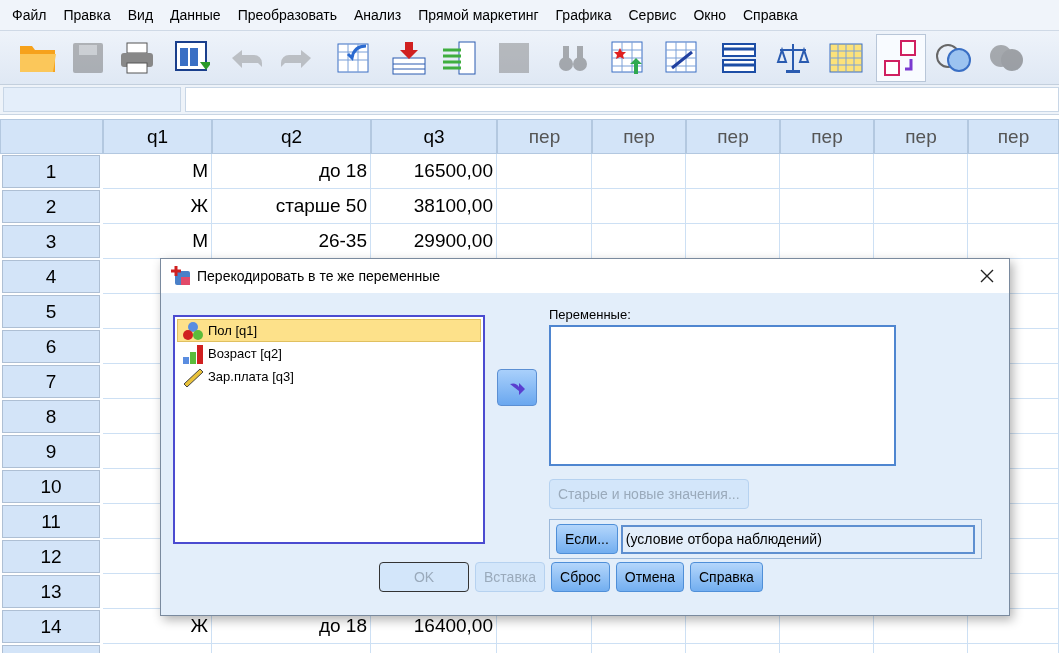  I want to click on row-header: 11, so click(51, 521).